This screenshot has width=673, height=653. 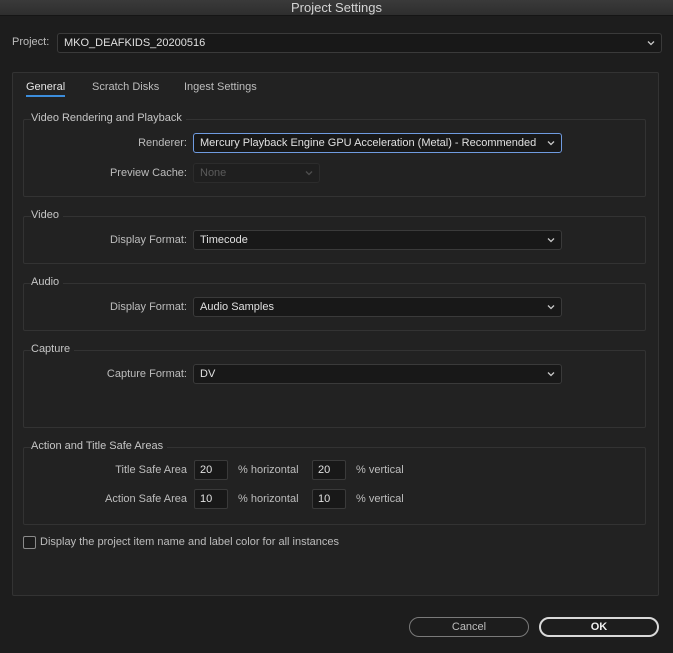 What do you see at coordinates (336, 8) in the screenshot?
I see `window-title: Project Settings` at bounding box center [336, 8].